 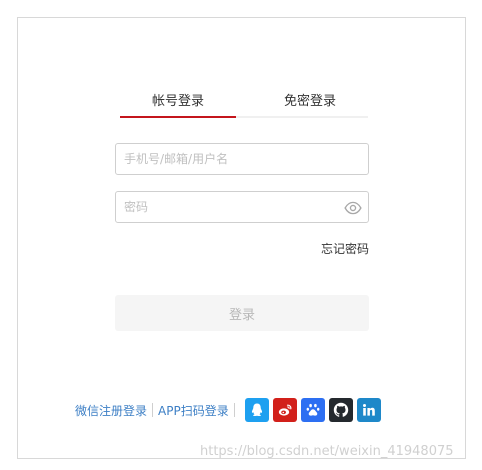 I want to click on password-input, so click(x=242, y=207).